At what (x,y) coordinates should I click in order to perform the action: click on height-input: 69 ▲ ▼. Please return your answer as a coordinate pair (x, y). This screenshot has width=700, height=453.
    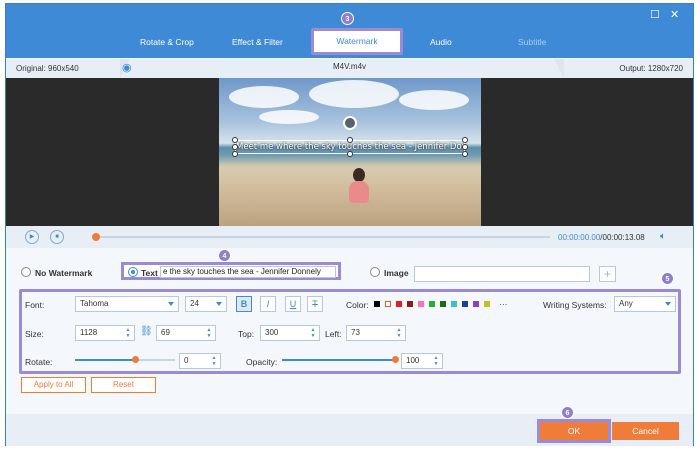
    Looking at the image, I should click on (186, 333).